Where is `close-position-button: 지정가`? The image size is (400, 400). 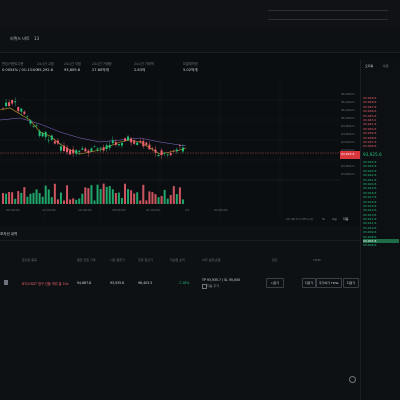
close-position-button: 지정가 is located at coordinates (351, 283).